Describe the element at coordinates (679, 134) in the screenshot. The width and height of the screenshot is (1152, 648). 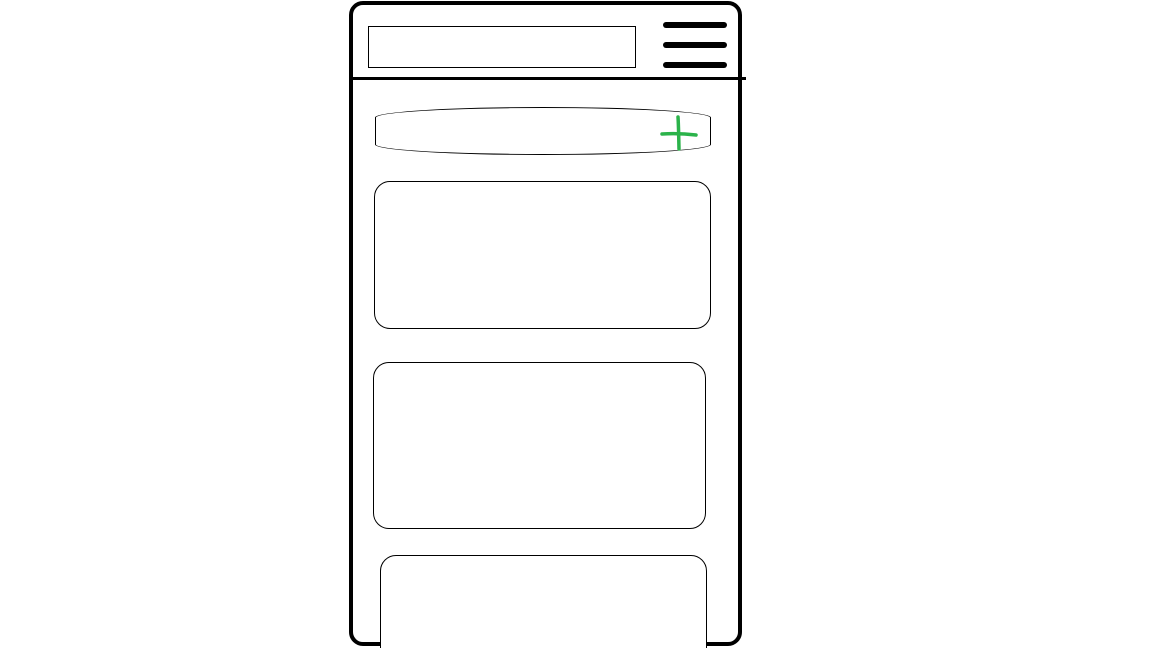
I see `plus-icon` at that location.